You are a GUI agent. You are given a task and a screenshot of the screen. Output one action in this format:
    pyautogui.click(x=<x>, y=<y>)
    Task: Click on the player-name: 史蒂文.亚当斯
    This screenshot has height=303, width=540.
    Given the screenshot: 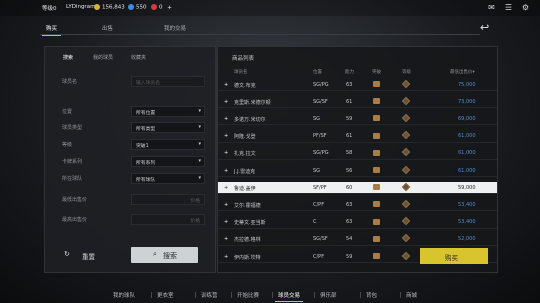 What is the action you would take?
    pyautogui.click(x=250, y=223)
    